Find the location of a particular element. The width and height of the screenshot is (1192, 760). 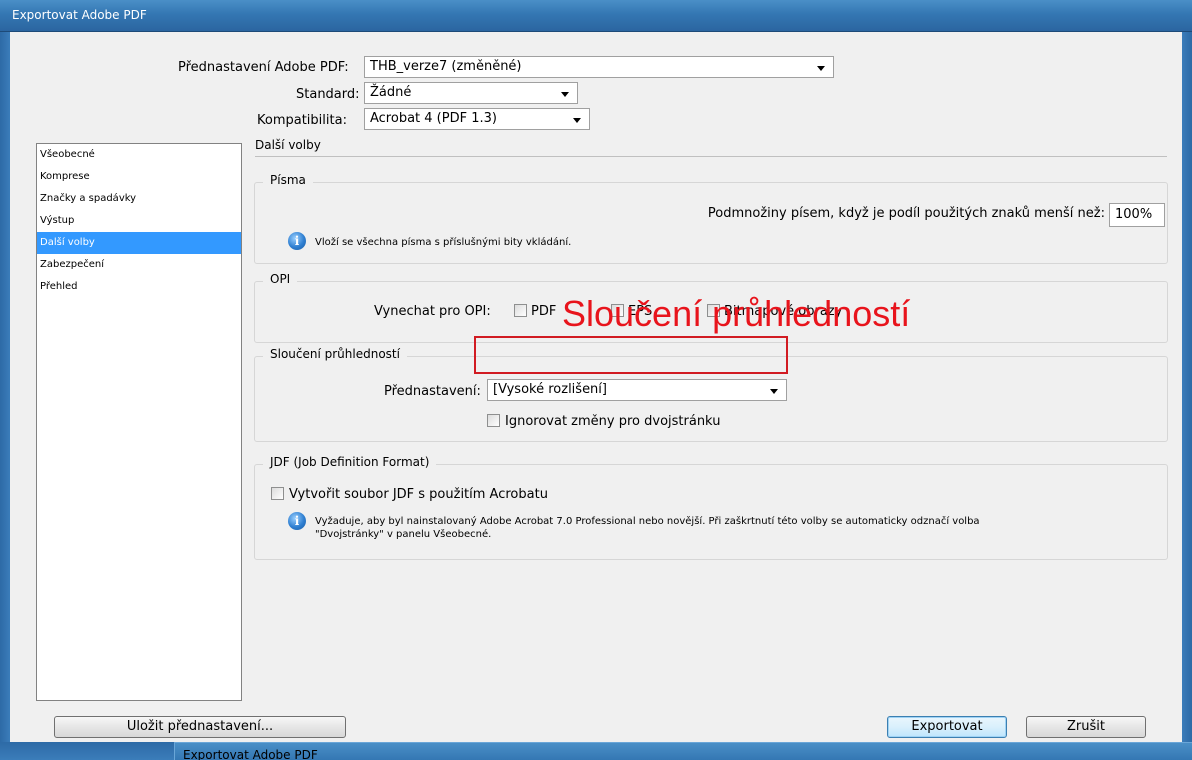

background-window-titlebar: Exportovat Adobe PDF is located at coordinates (683, 751).